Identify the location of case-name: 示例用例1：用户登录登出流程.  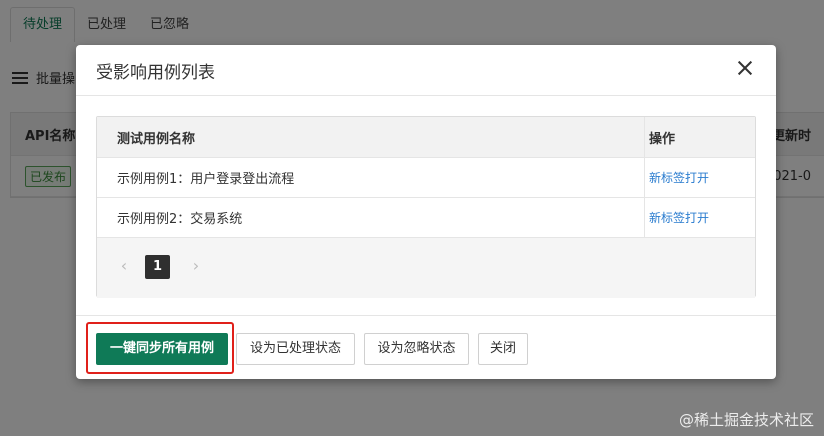
(371, 177).